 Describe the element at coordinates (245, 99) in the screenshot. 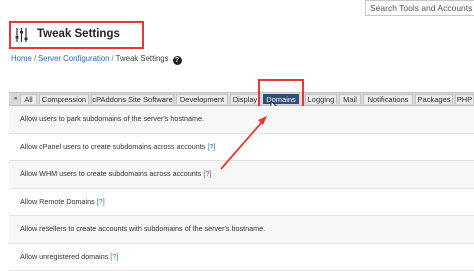

I see `tab-display: Display` at that location.